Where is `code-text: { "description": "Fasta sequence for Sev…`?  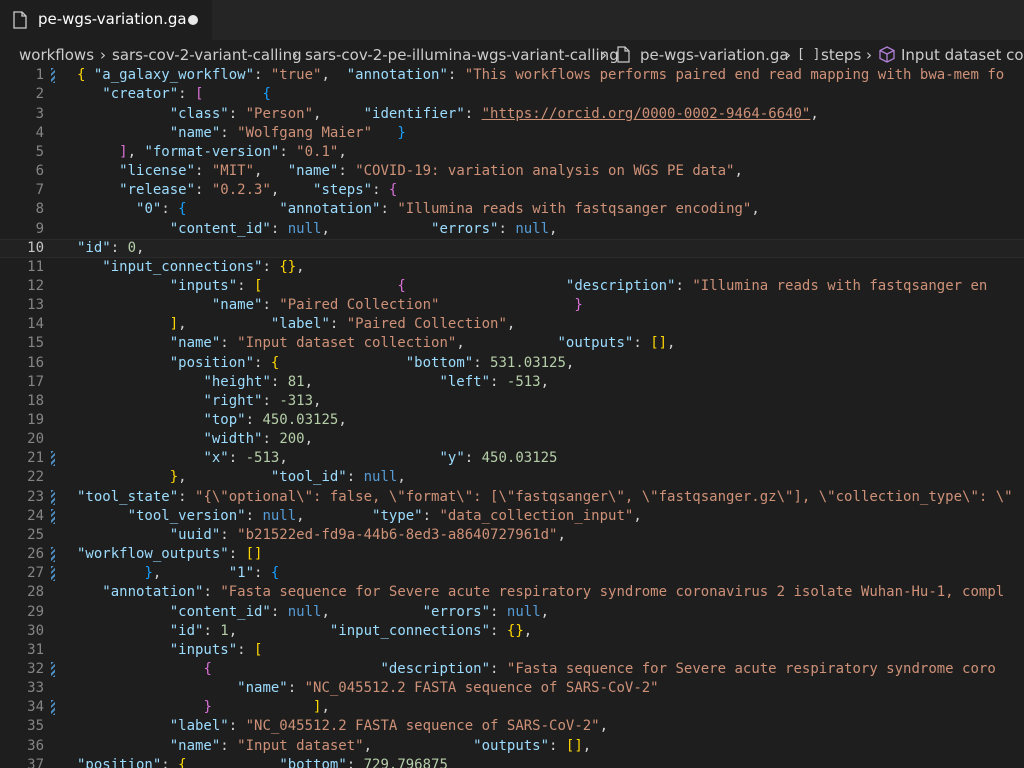 code-text: { "description": "Fasta sequence for Sev… is located at coordinates (536, 669).